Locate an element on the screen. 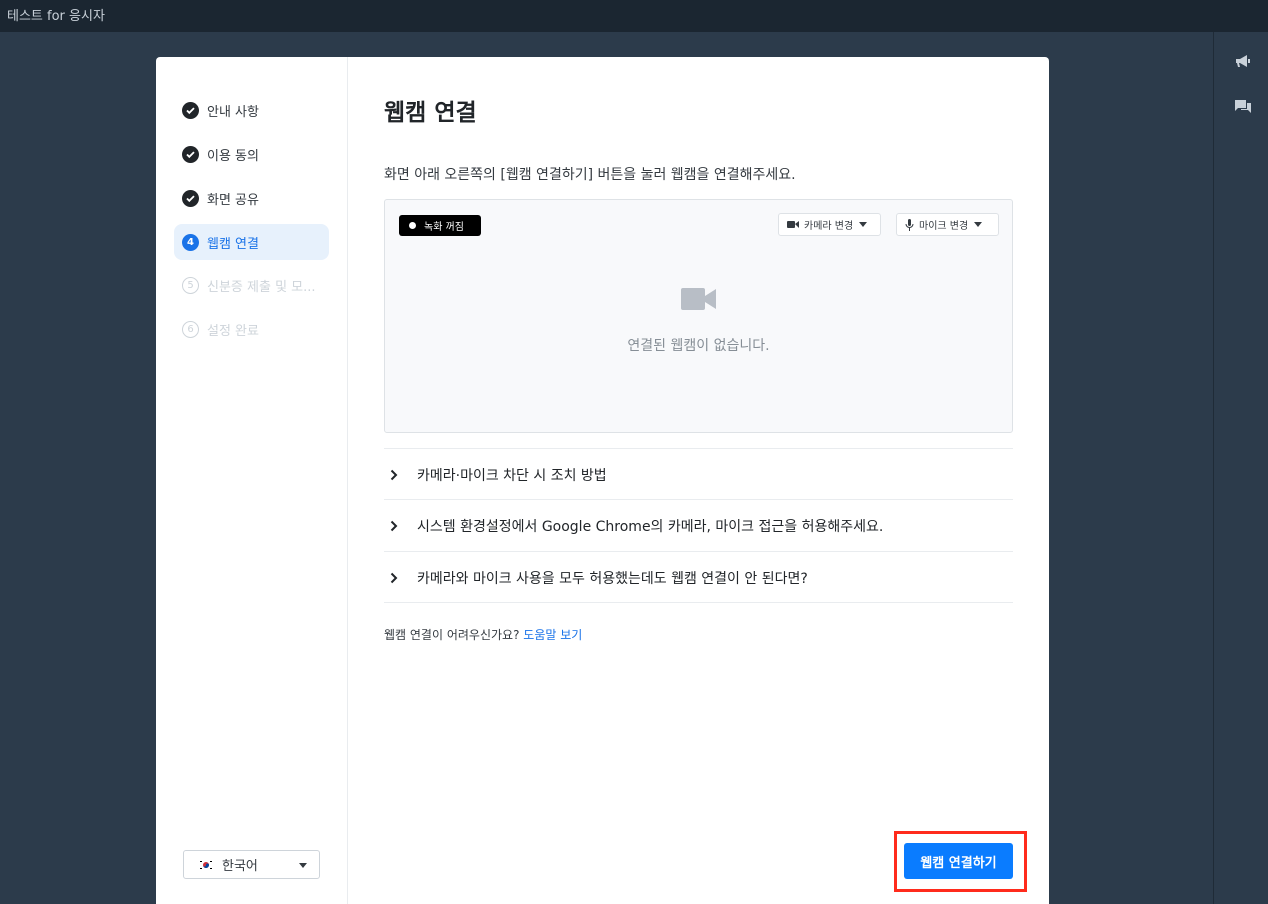 This screenshot has height=904, width=1268. recording-status-badge: 녹화 꺼짐 is located at coordinates (440, 225).